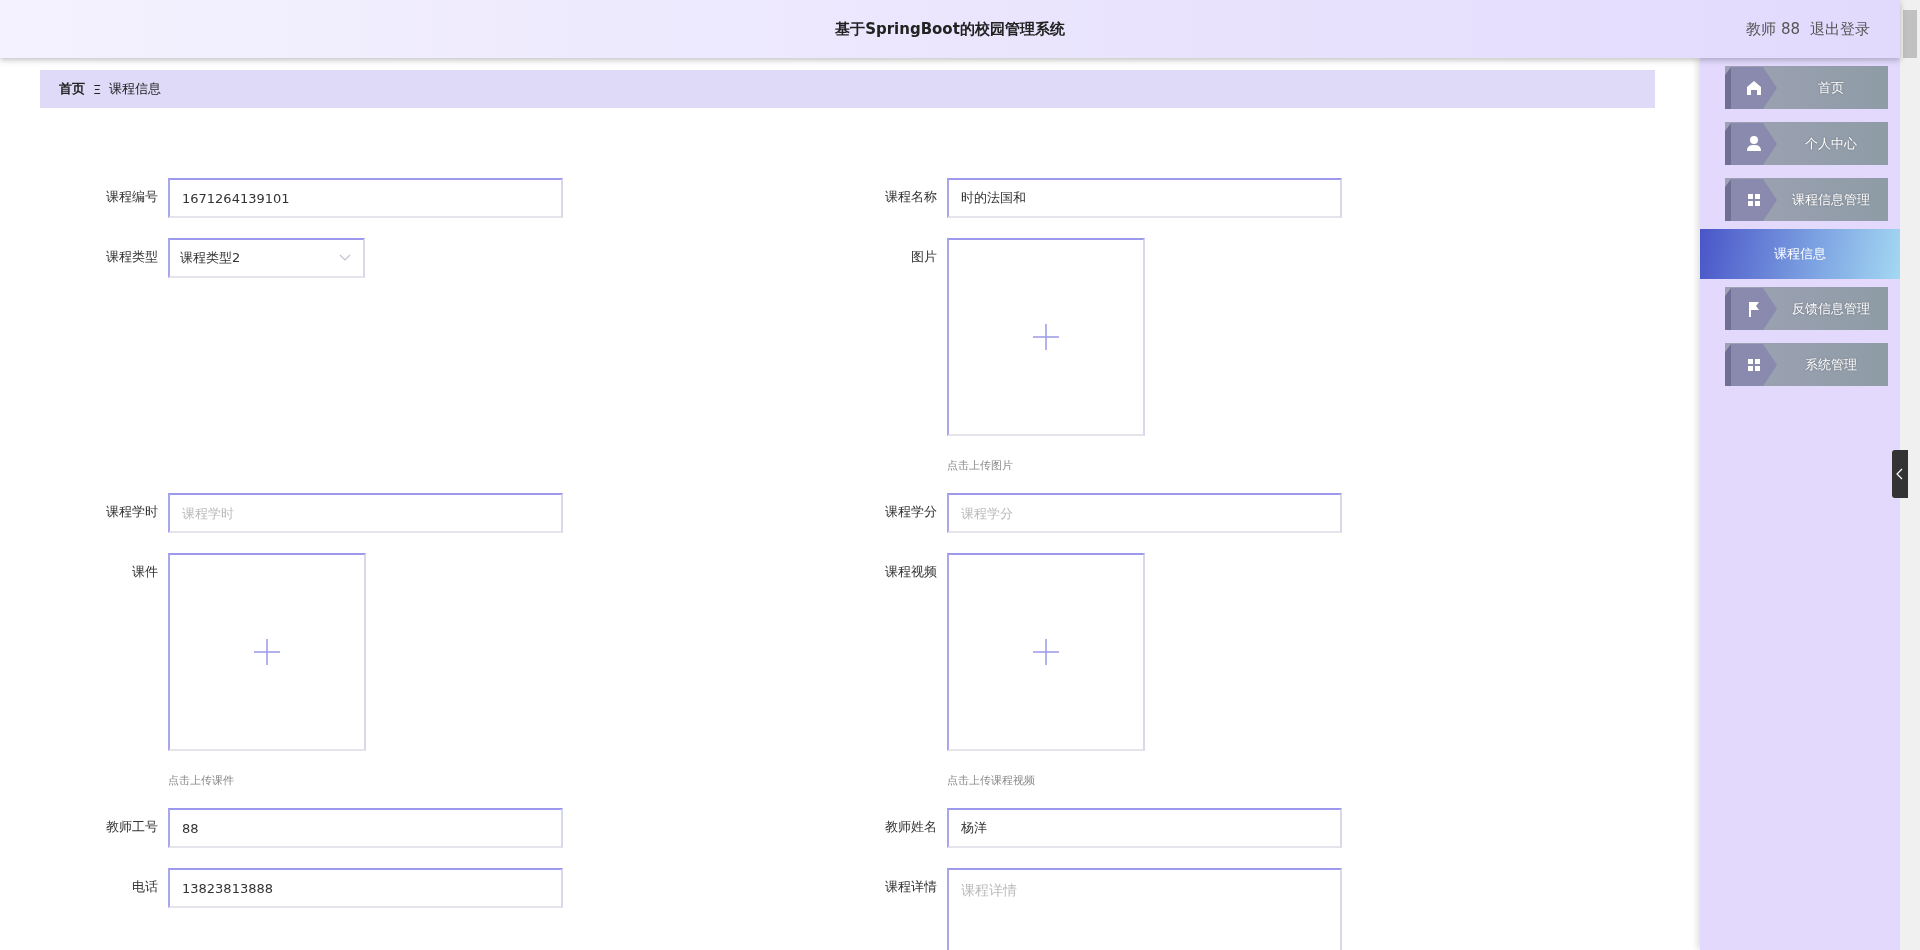 The image size is (1920, 950). Describe the element at coordinates (144, 572) in the screenshot. I see `field-label: 课件` at that location.